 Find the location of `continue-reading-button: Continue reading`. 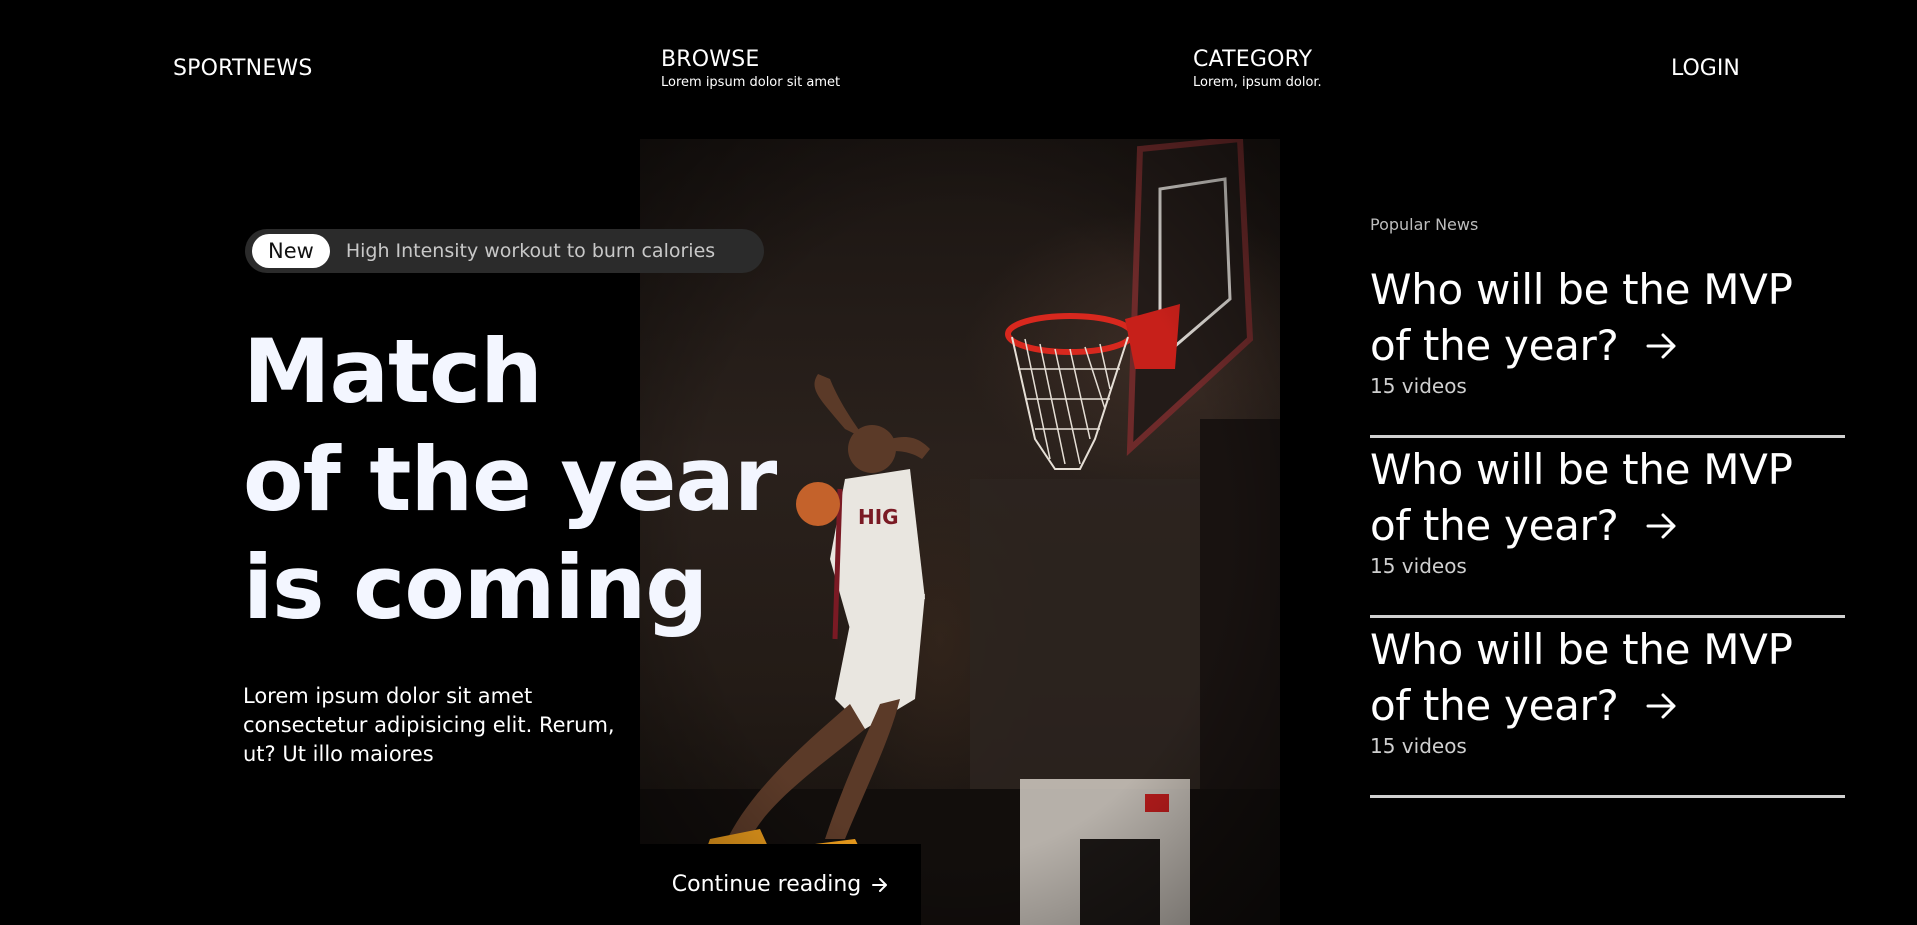

continue-reading-button: Continue reading is located at coordinates (780, 884).